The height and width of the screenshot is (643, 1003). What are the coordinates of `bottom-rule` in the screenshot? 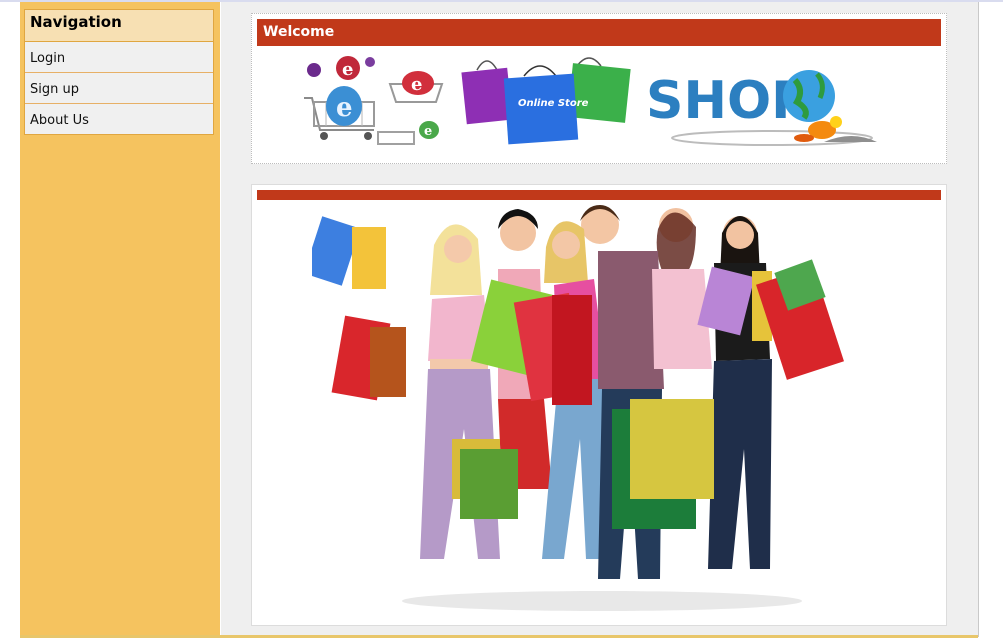 It's located at (499, 636).